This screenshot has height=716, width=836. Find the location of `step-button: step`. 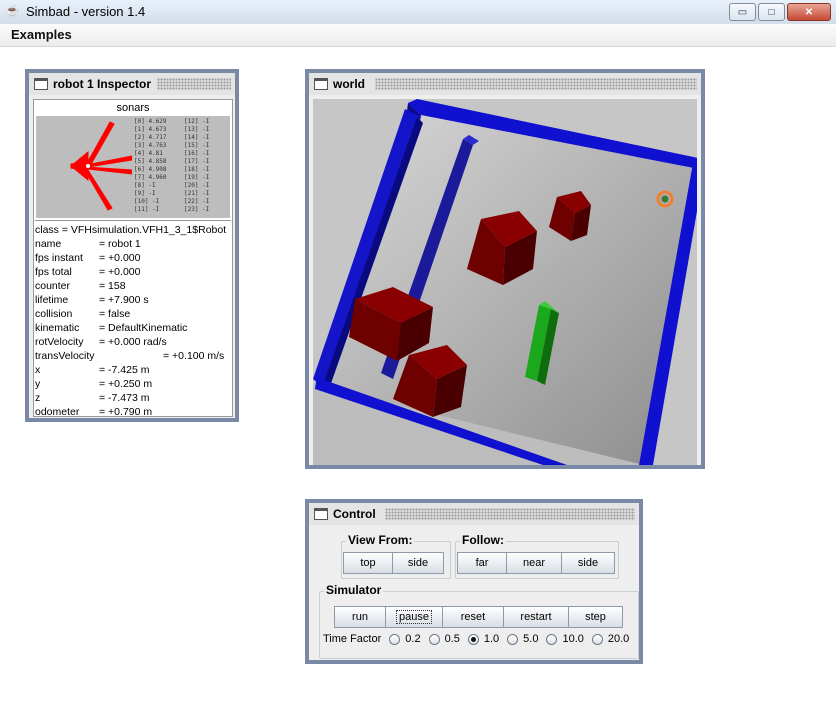

step-button: step is located at coordinates (595, 617).